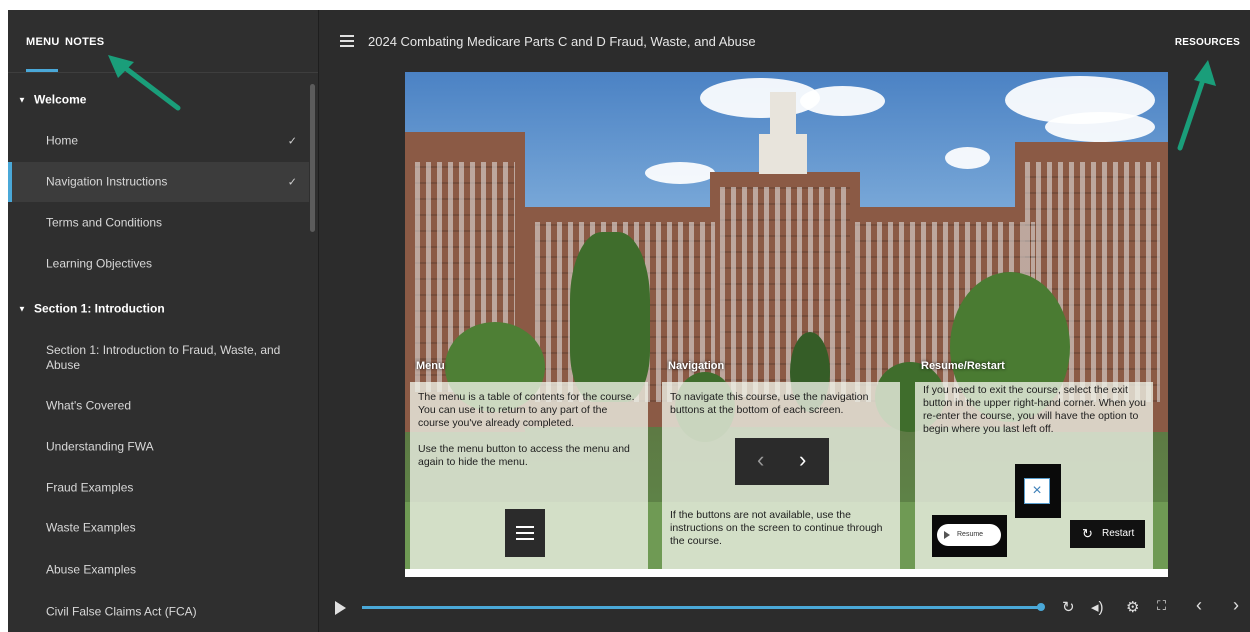 The height and width of the screenshot is (632, 1250). What do you see at coordinates (1068, 607) in the screenshot?
I see `replay-icon: ↻` at bounding box center [1068, 607].